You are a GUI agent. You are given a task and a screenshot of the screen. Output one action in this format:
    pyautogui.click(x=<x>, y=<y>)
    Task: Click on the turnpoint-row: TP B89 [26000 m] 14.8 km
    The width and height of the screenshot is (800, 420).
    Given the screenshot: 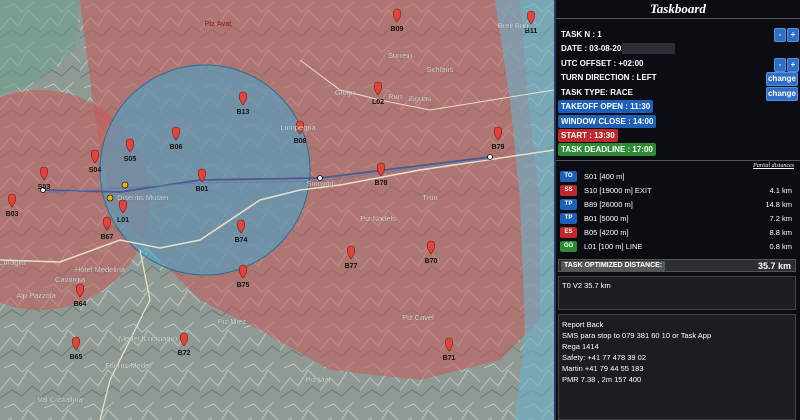 What is the action you would take?
    pyautogui.click(x=677, y=204)
    